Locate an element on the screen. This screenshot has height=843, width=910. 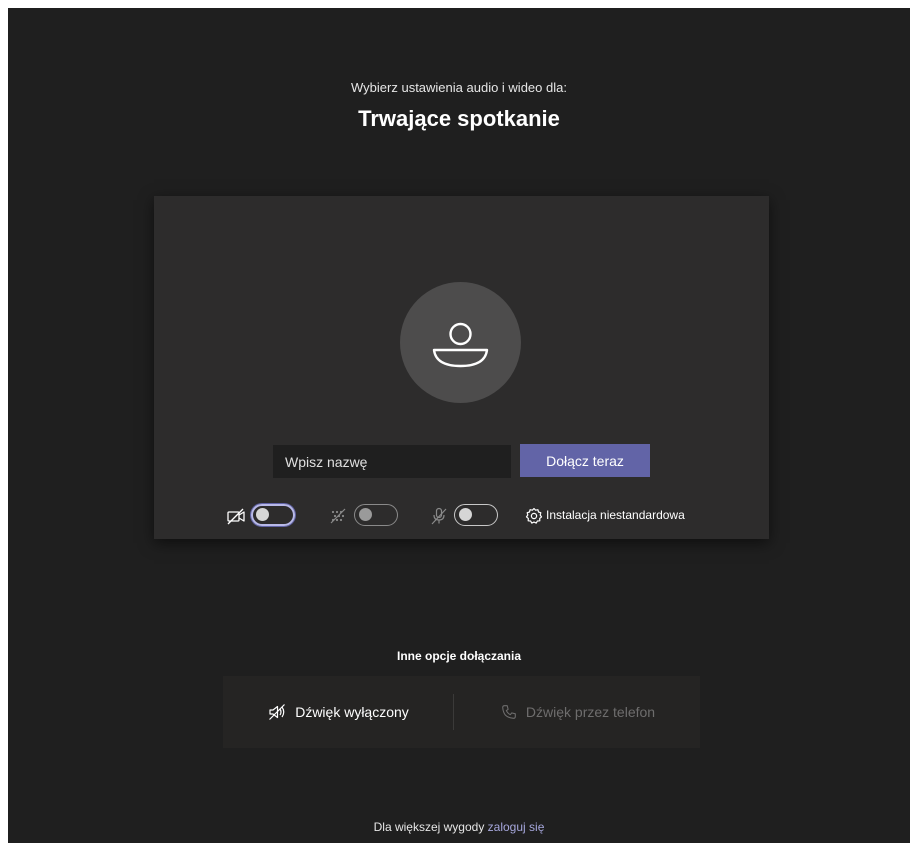
name-input is located at coordinates (392, 461).